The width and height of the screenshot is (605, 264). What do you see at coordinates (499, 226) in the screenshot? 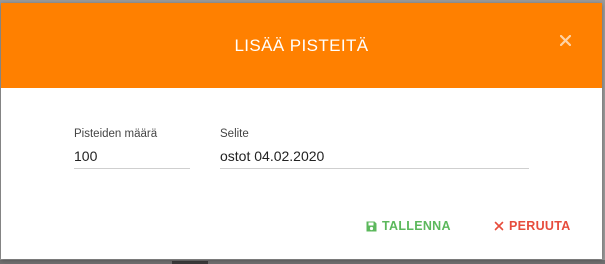
I see `close-x-icon` at bounding box center [499, 226].